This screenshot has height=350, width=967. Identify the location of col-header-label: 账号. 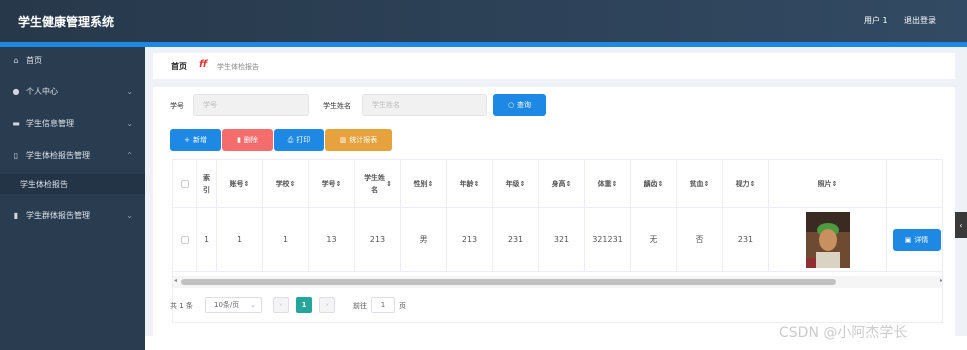
(236, 183).